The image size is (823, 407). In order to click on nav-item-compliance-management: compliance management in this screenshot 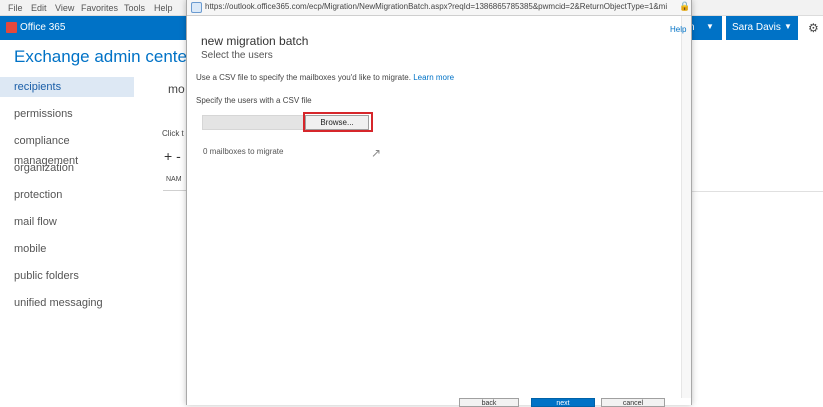, I will do `click(67, 149)`.